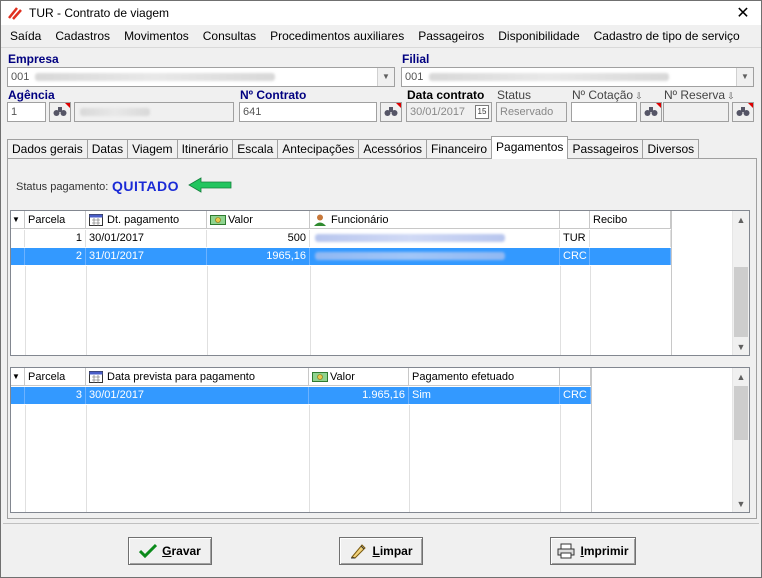  Describe the element at coordinates (155, 77) in the screenshot. I see `empresa-name-redacted` at that location.